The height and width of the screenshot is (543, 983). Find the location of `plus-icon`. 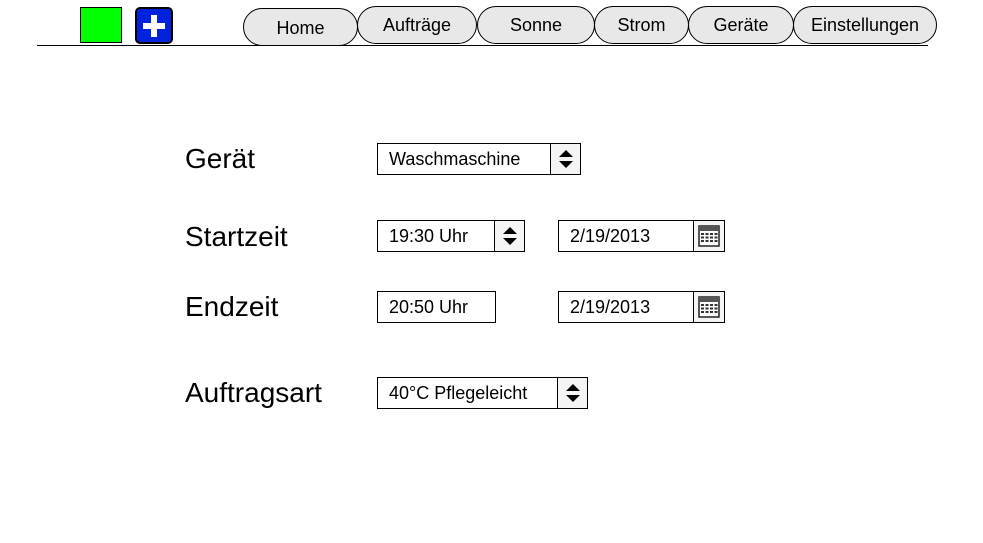

plus-icon is located at coordinates (154, 25).